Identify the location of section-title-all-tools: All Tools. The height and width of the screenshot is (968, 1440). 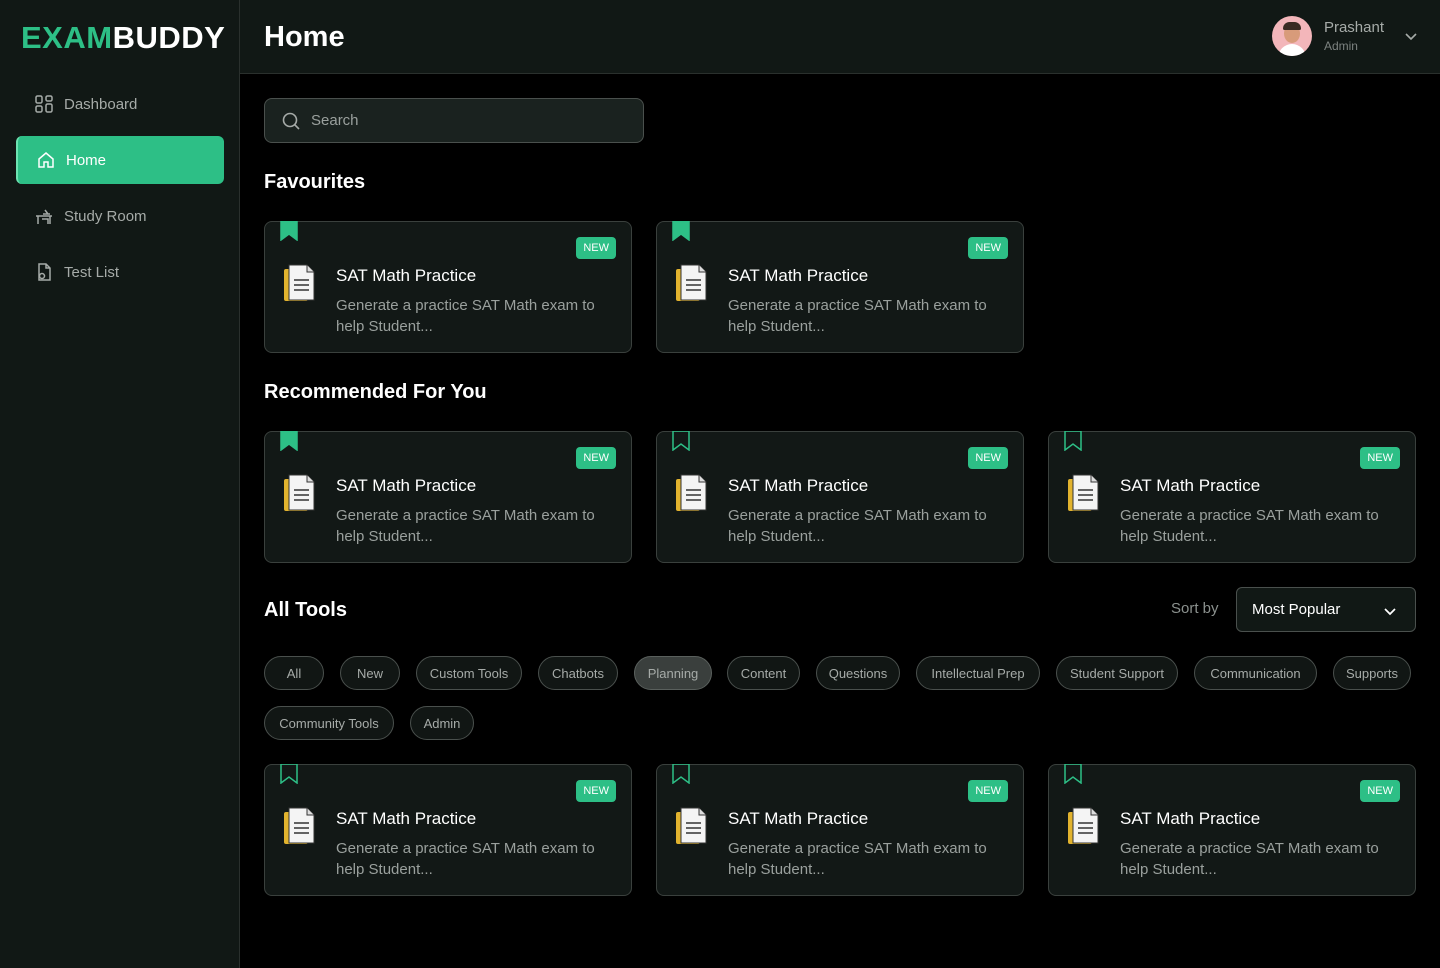
(305, 610).